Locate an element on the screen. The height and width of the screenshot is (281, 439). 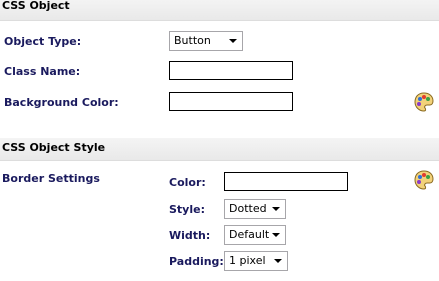
border-width-label: Width: is located at coordinates (190, 235).